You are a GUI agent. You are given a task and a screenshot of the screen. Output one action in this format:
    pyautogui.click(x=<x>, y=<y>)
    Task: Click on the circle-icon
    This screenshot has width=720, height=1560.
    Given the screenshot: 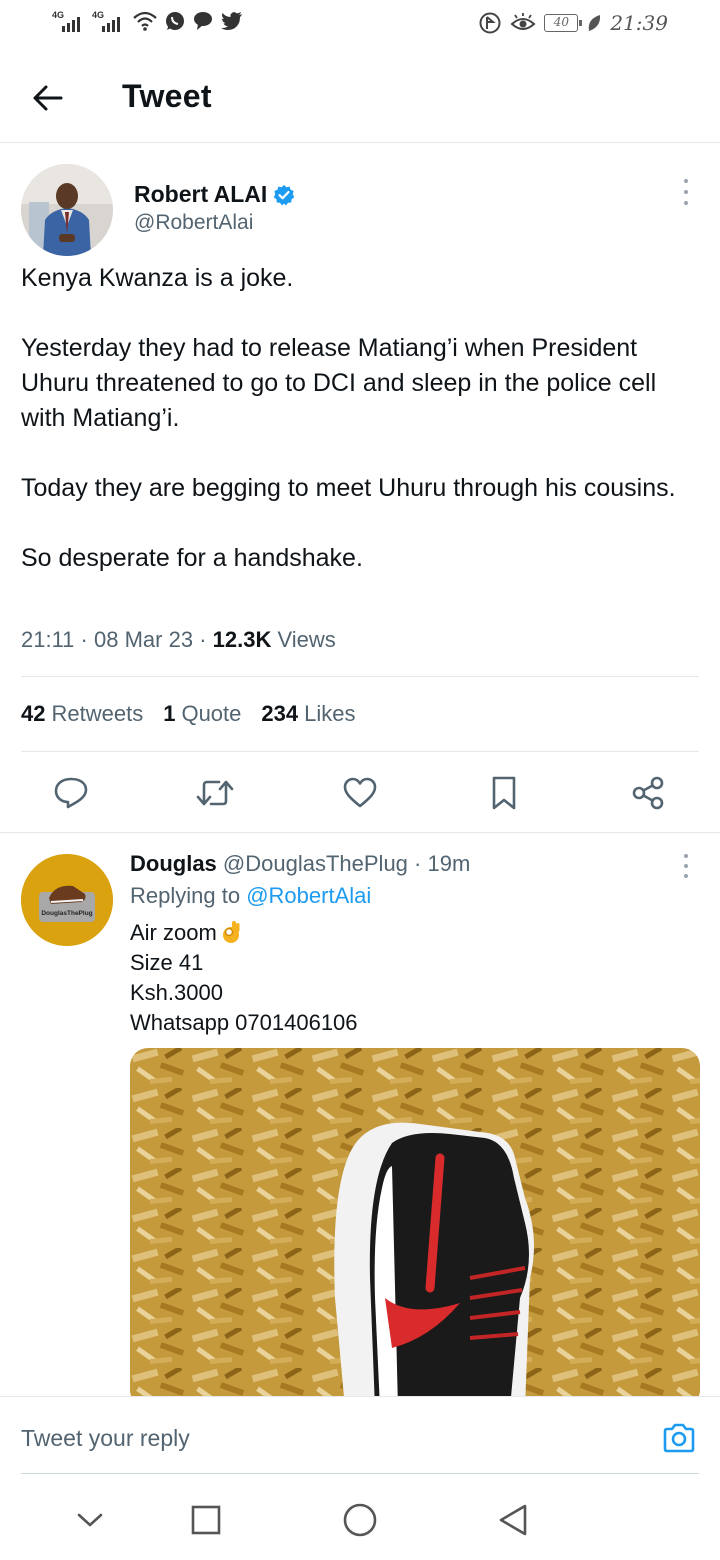 What is the action you would take?
    pyautogui.click(x=360, y=1520)
    